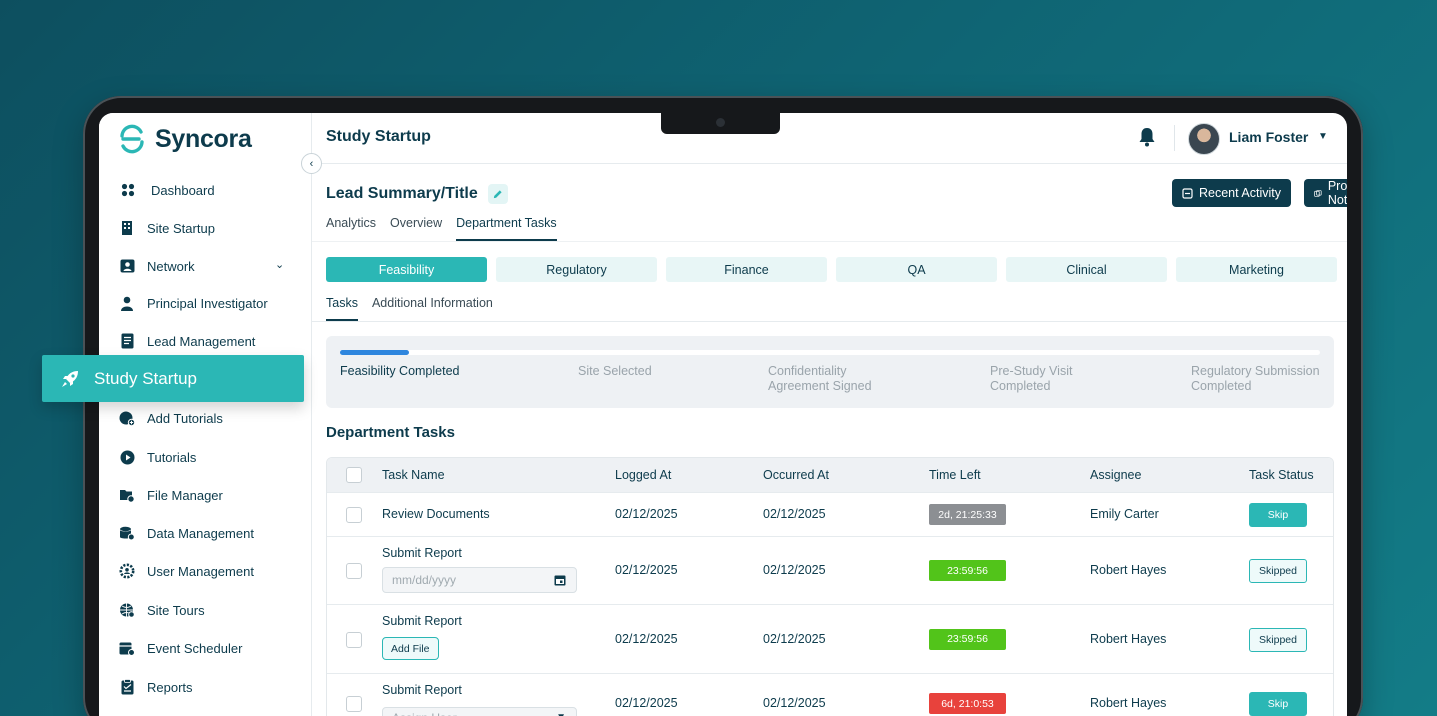 The image size is (1437, 716). What do you see at coordinates (967, 514) in the screenshot?
I see `time-left-badge: 2d, 21:25:33` at bounding box center [967, 514].